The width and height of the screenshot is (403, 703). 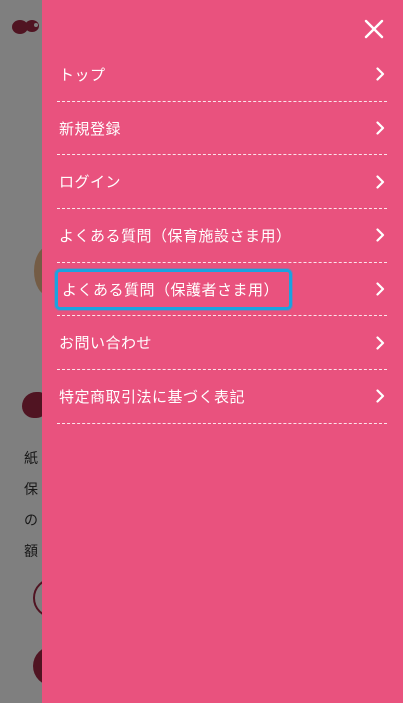 I want to click on menu-item-faq-guardian: よくある質問（保護者さま用）, so click(x=221, y=290).